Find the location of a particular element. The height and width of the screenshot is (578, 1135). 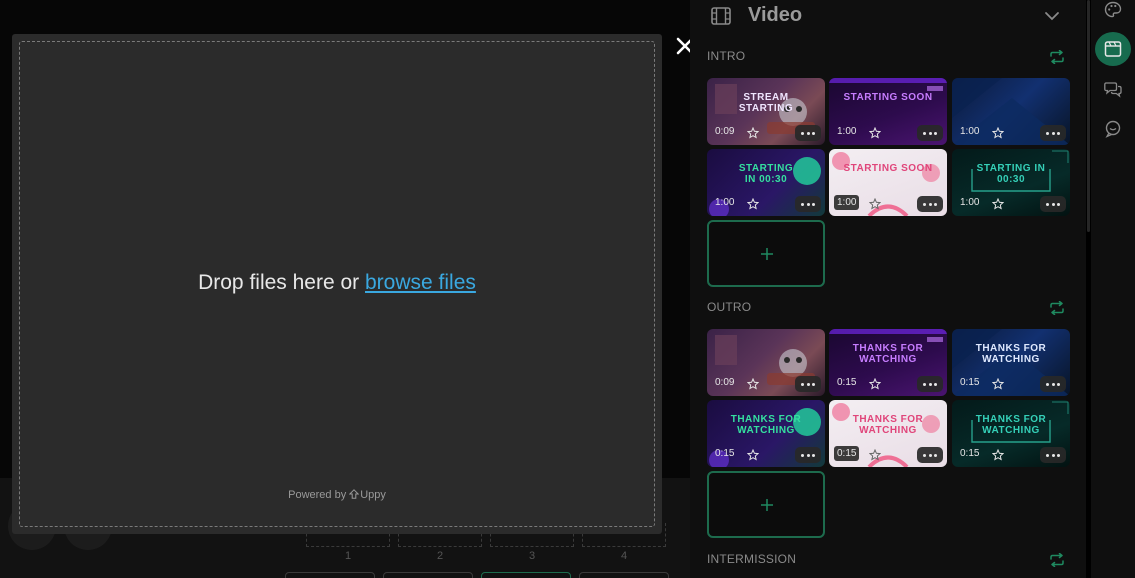

chat-bubble-icon is located at coordinates (1113, 129).